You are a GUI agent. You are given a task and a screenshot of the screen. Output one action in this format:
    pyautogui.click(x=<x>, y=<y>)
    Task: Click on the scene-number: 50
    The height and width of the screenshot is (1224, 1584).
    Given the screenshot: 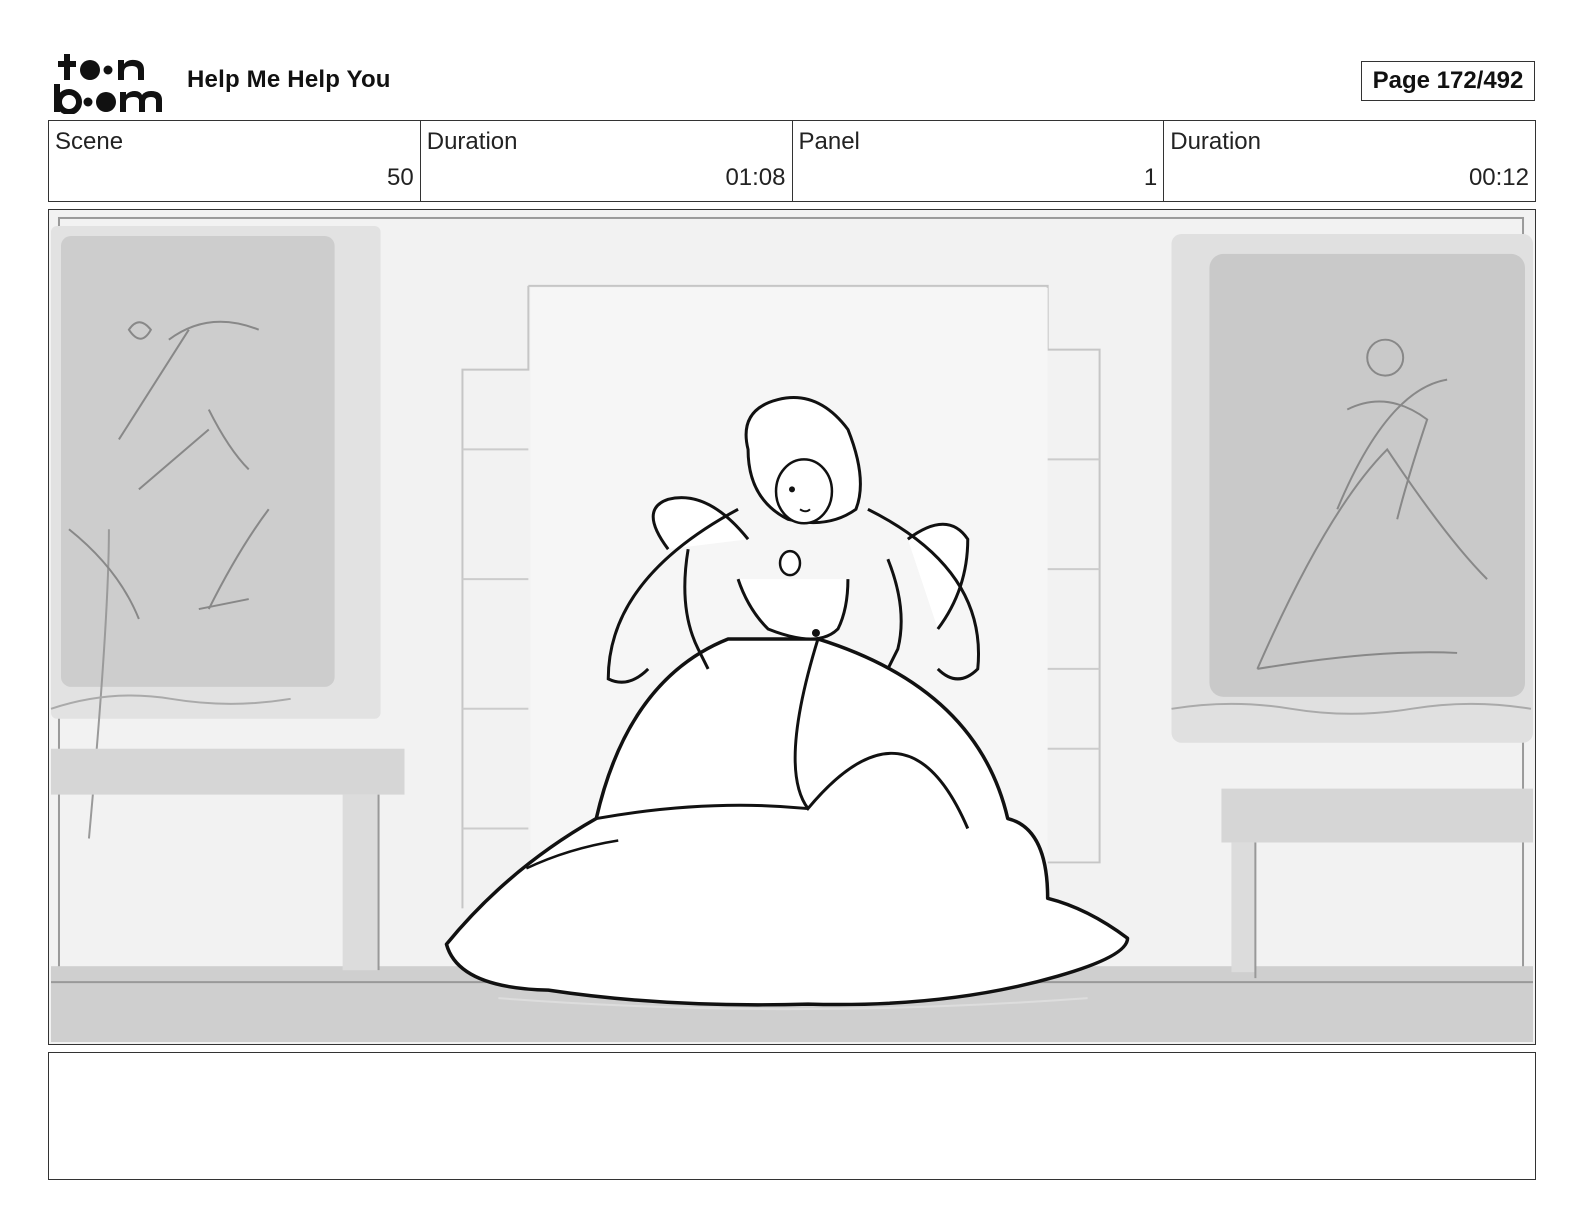 What is the action you would take?
    pyautogui.click(x=400, y=177)
    